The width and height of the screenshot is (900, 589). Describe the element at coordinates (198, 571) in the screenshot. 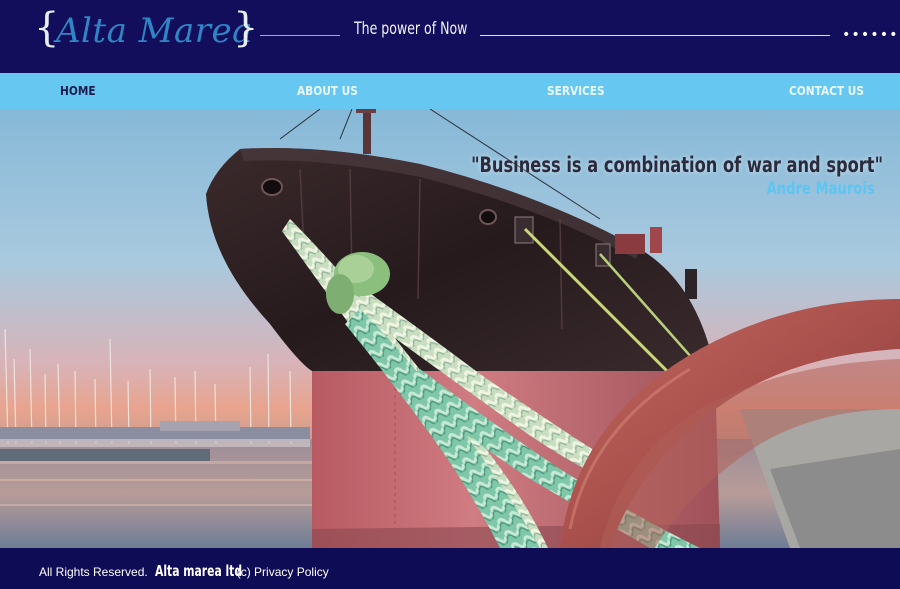

I see `footer-brand: Alta marea ltd` at that location.